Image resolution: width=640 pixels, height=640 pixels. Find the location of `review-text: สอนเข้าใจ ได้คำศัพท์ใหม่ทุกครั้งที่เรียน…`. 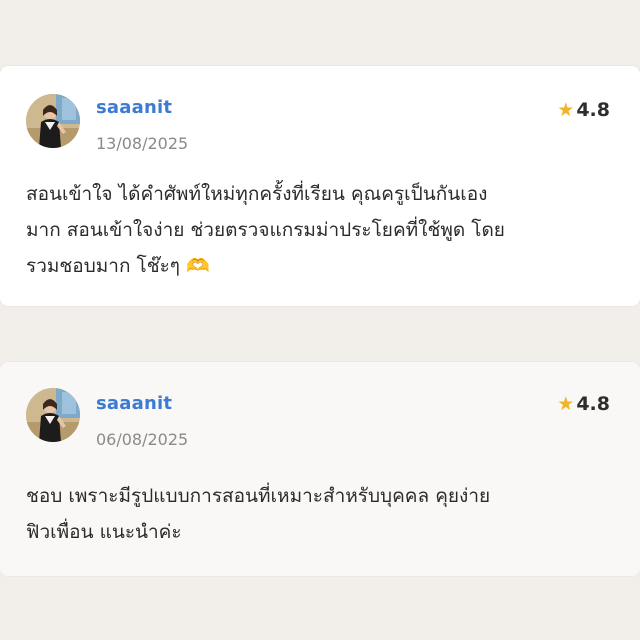

review-text: สอนเข้าใจ ได้คำศัพท์ใหม่ทุกครั้งที่เรียน… is located at coordinates (265, 230).